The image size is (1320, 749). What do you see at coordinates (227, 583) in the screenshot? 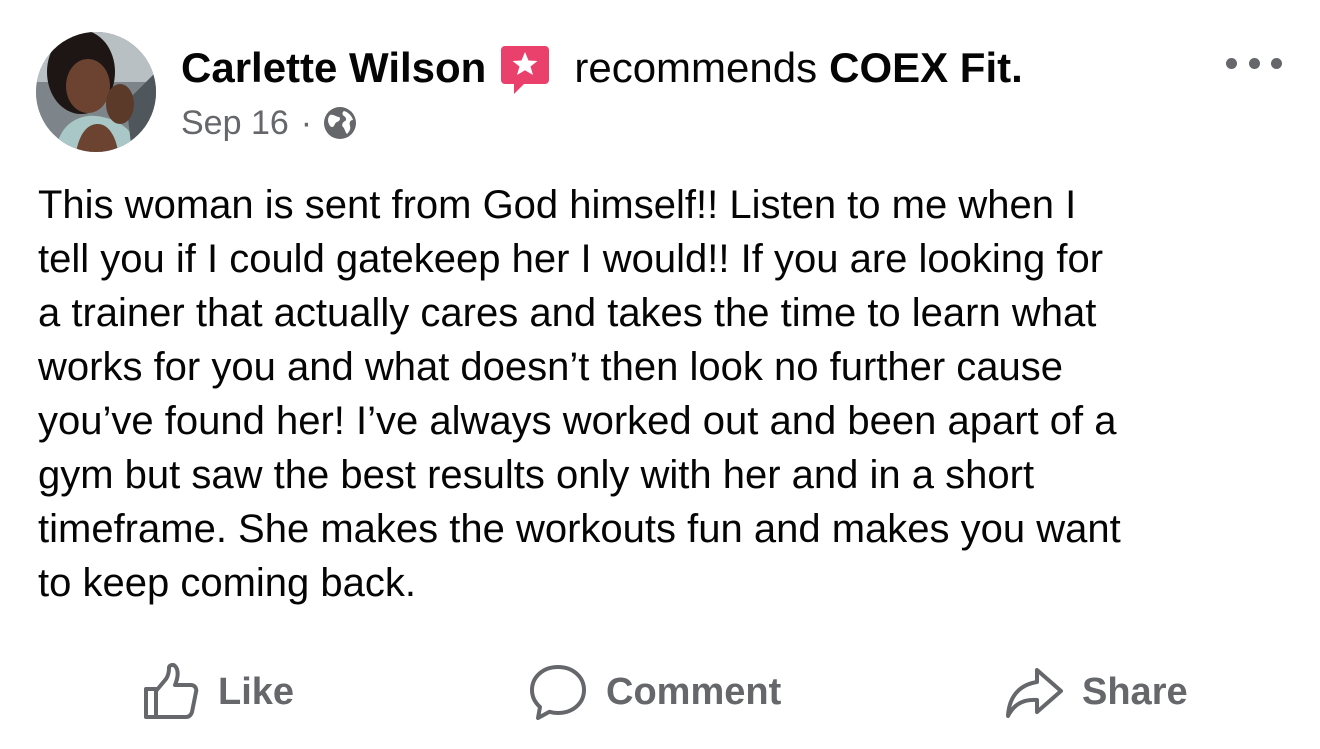
I see `post-body-line: to keep coming back.` at bounding box center [227, 583].